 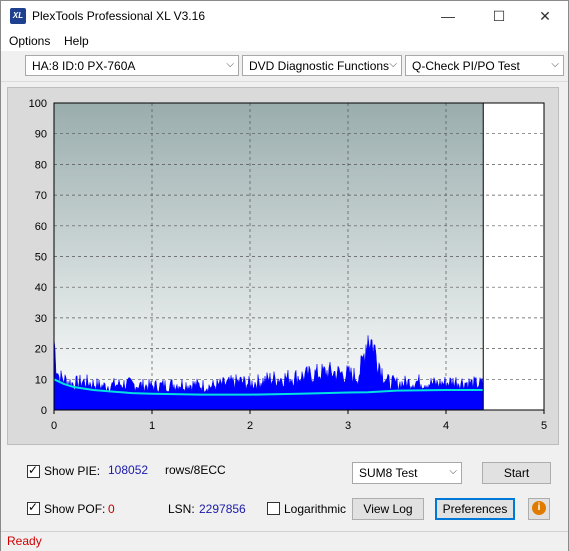 I want to click on menu-bar: Options Help, so click(x=284, y=41).